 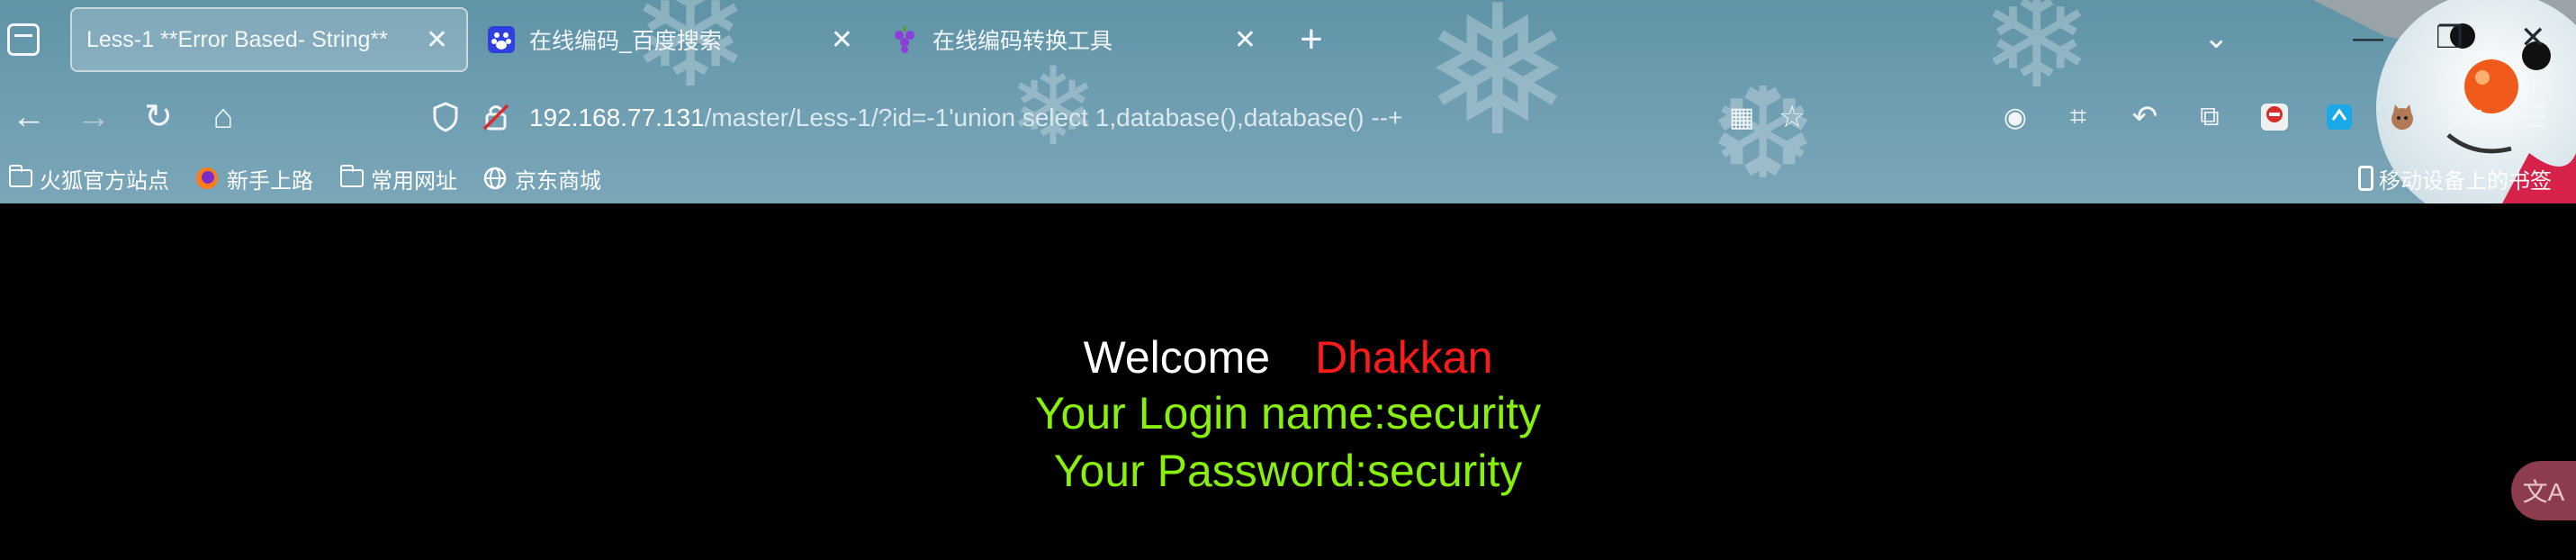 I want to click on close-window-button: ✕, so click(x=2533, y=37).